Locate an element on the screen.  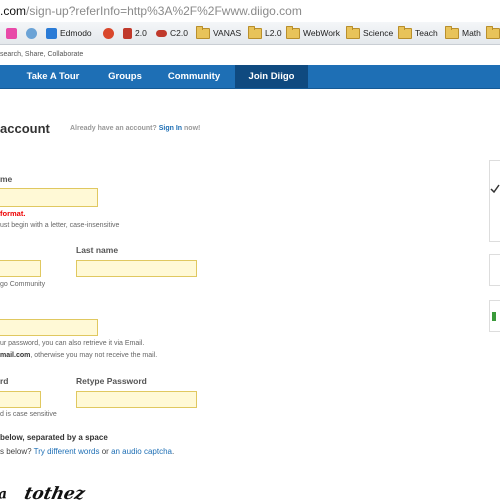
bookmark-label: L2.0 is located at coordinates (273, 33).